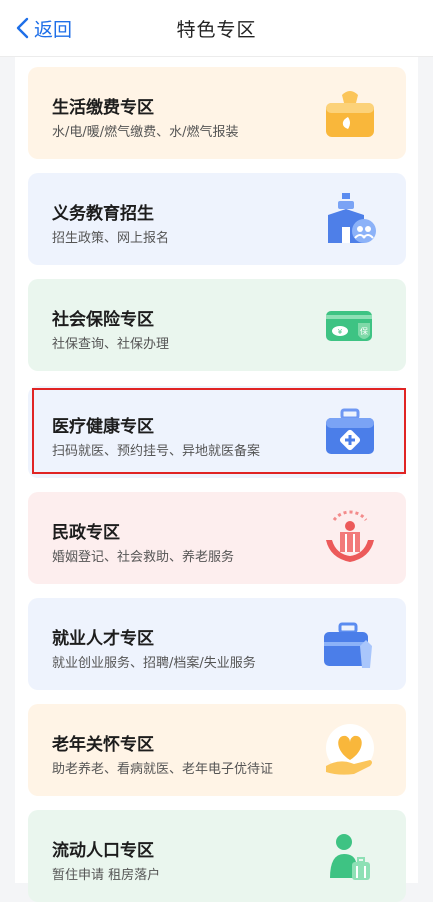  Describe the element at coordinates (143, 557) in the screenshot. I see `card-description: 婚姻登记、社会救助、养老服务` at that location.